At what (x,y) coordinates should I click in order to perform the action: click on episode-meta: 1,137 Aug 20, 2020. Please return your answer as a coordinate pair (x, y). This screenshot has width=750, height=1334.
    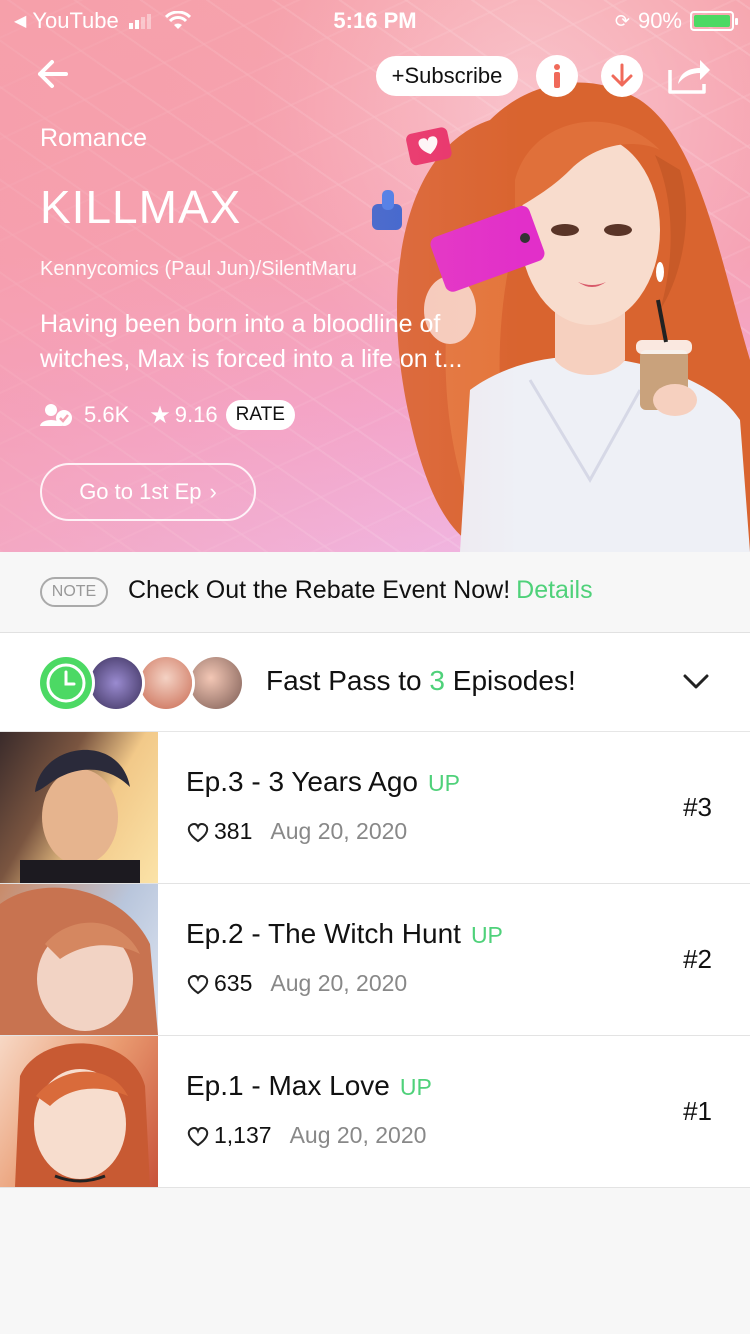
    Looking at the image, I should click on (306, 1135).